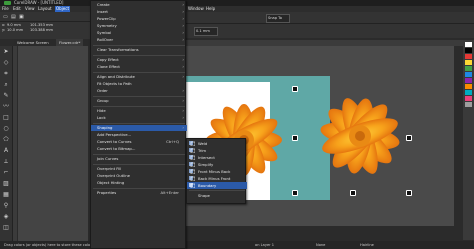 The height and width of the screenshot is (249, 474). I want to click on menu-item-clone-effect: Clone Effect ›, so click(139, 67).